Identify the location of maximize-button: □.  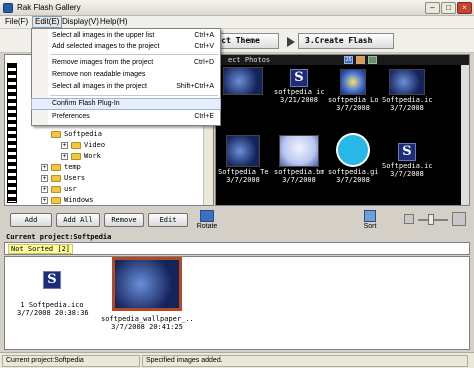
(448, 8).